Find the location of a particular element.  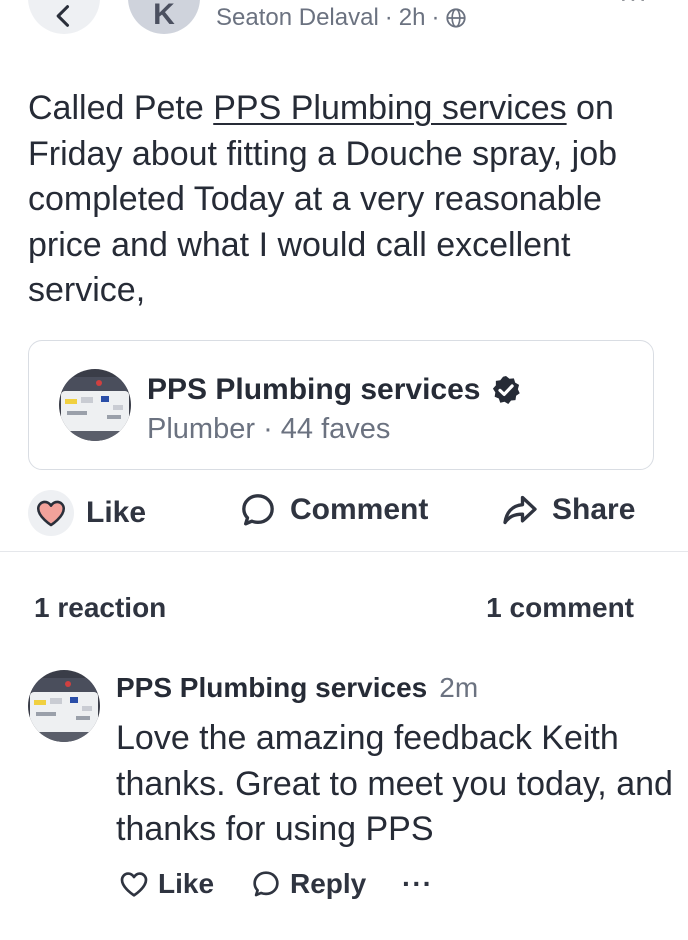

comment-time: 2m is located at coordinates (459, 687).